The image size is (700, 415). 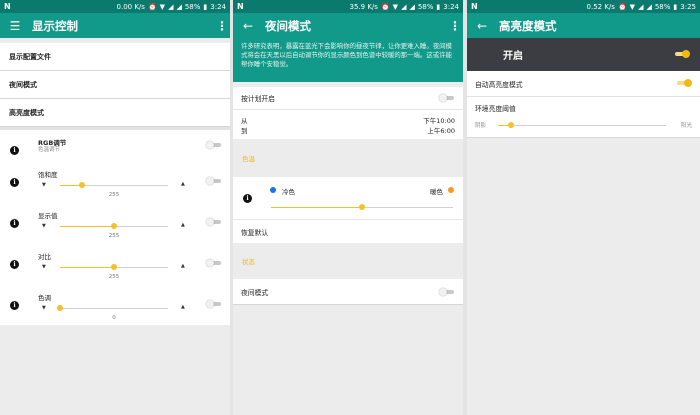 I want to click on contrast-toggle, so click(x=214, y=263).